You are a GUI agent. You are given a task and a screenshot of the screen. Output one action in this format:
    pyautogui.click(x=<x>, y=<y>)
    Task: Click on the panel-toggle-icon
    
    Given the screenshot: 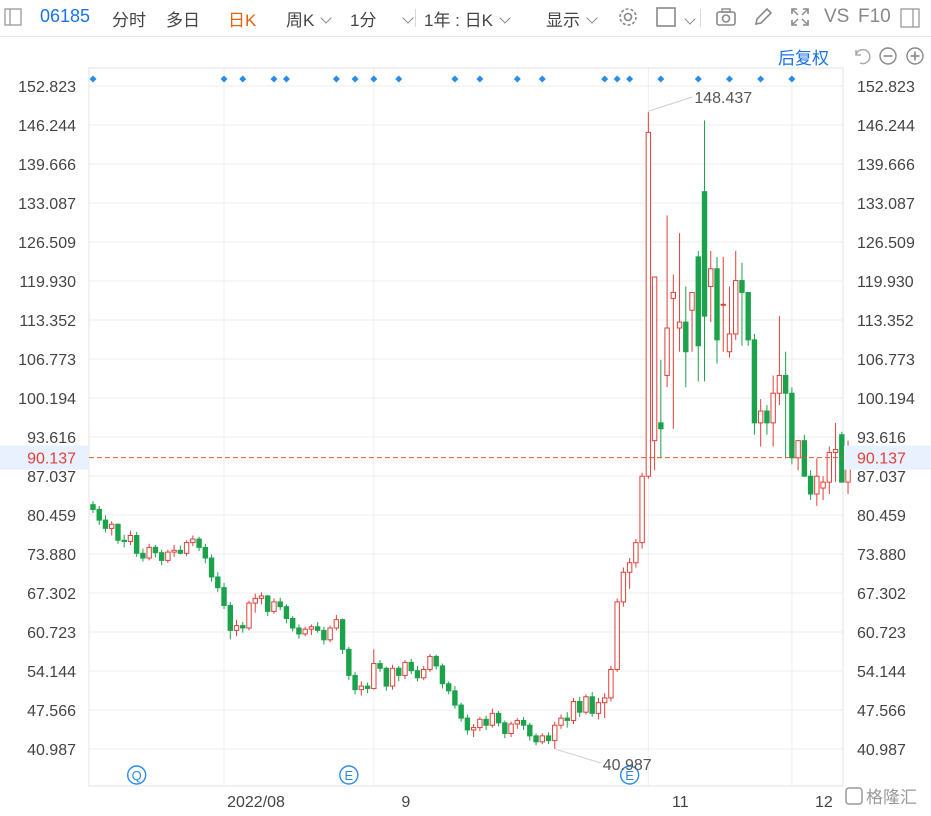 What is the action you would take?
    pyautogui.click(x=910, y=18)
    